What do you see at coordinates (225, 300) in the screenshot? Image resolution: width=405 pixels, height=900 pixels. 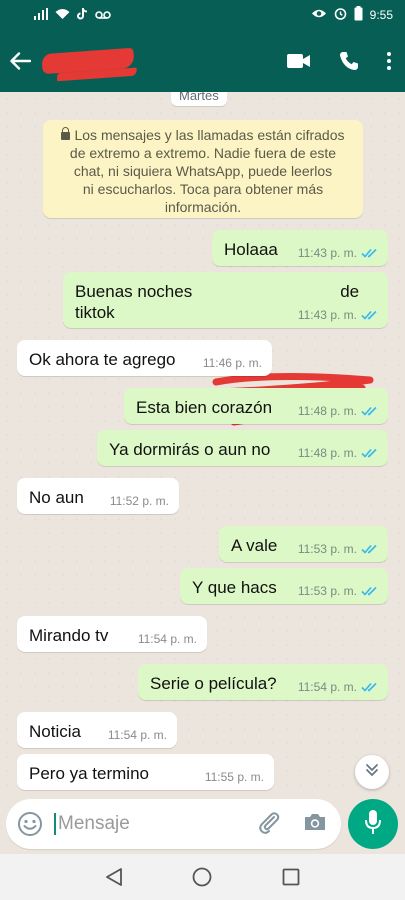 I see `message-bubble-outgoing: Buenas noches de tiktok 11:43 p. m.` at bounding box center [225, 300].